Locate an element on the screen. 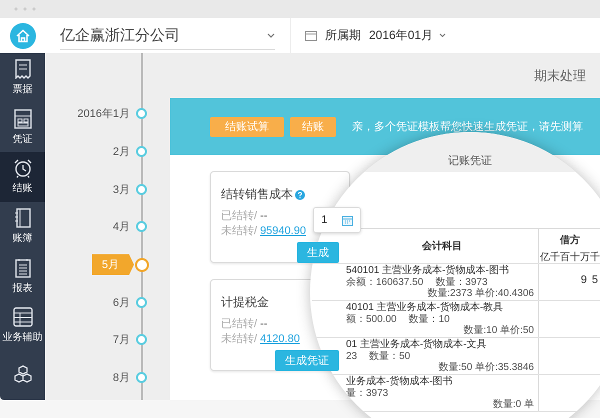  date-field: 1 is located at coordinates (337, 220).